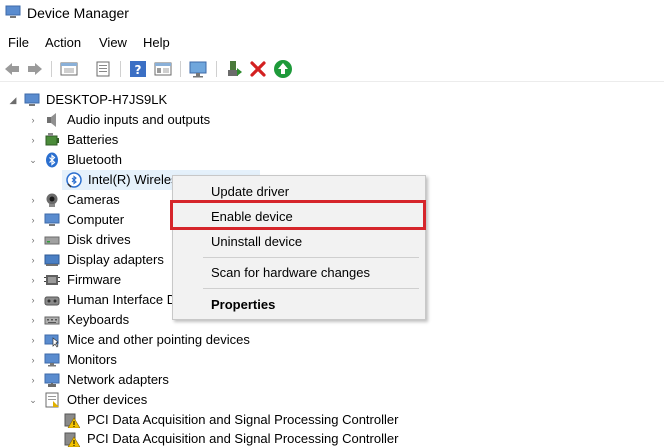 This screenshot has width=664, height=448. I want to click on tree-item-other-devices: ⌄ Other devices, so click(150, 400).